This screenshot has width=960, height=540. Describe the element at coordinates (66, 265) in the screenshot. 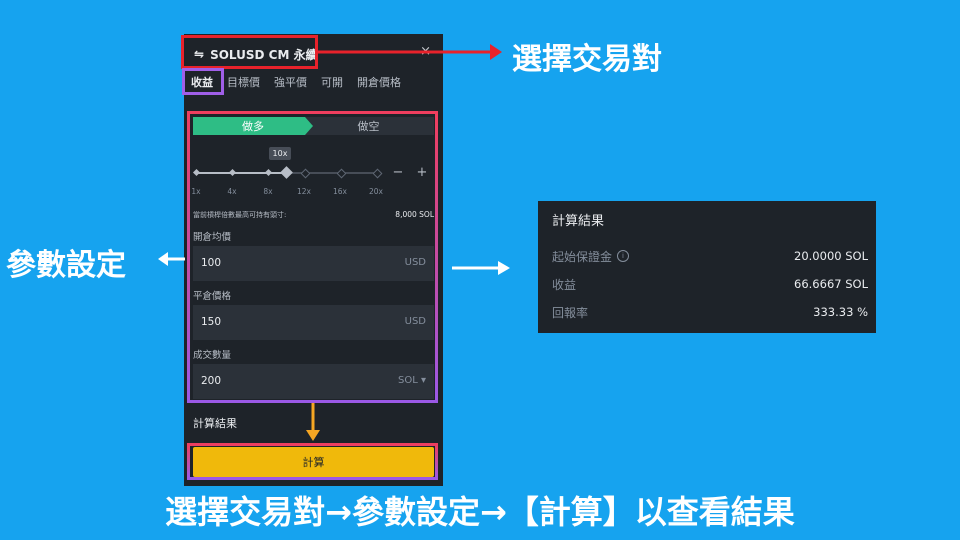

I see `set-params-callout: 參數設定` at that location.